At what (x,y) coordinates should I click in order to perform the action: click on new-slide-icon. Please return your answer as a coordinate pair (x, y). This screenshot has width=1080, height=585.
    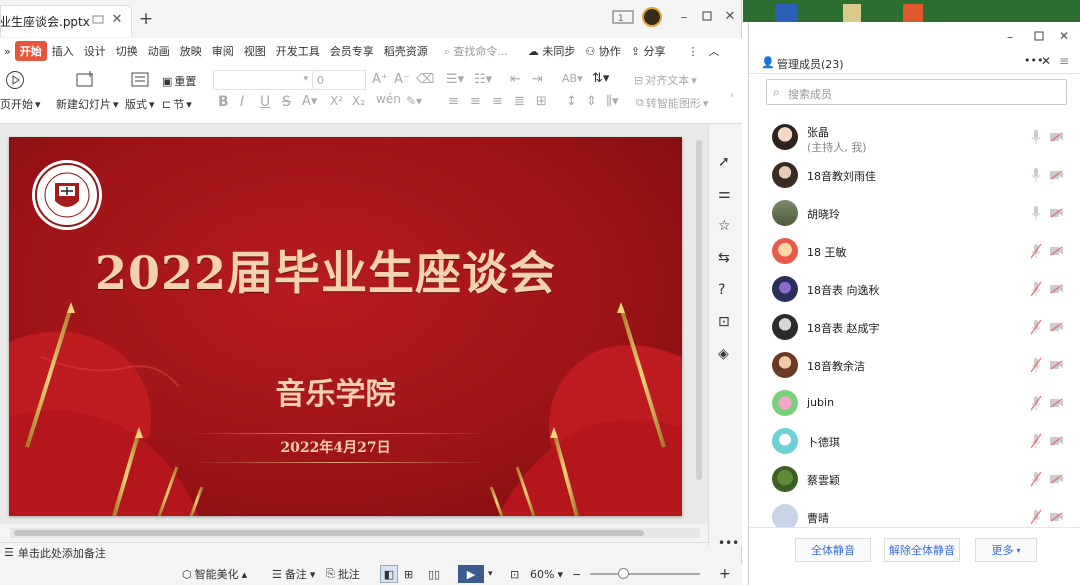
    Looking at the image, I should click on (85, 80).